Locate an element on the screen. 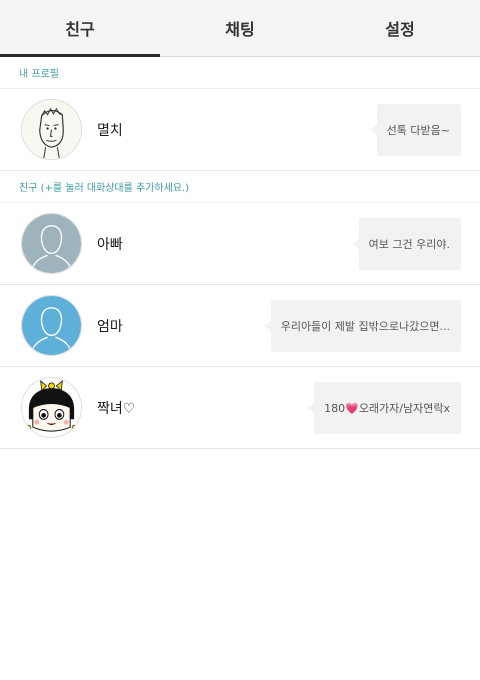  tab-chats: 채팅 is located at coordinates (240, 28).